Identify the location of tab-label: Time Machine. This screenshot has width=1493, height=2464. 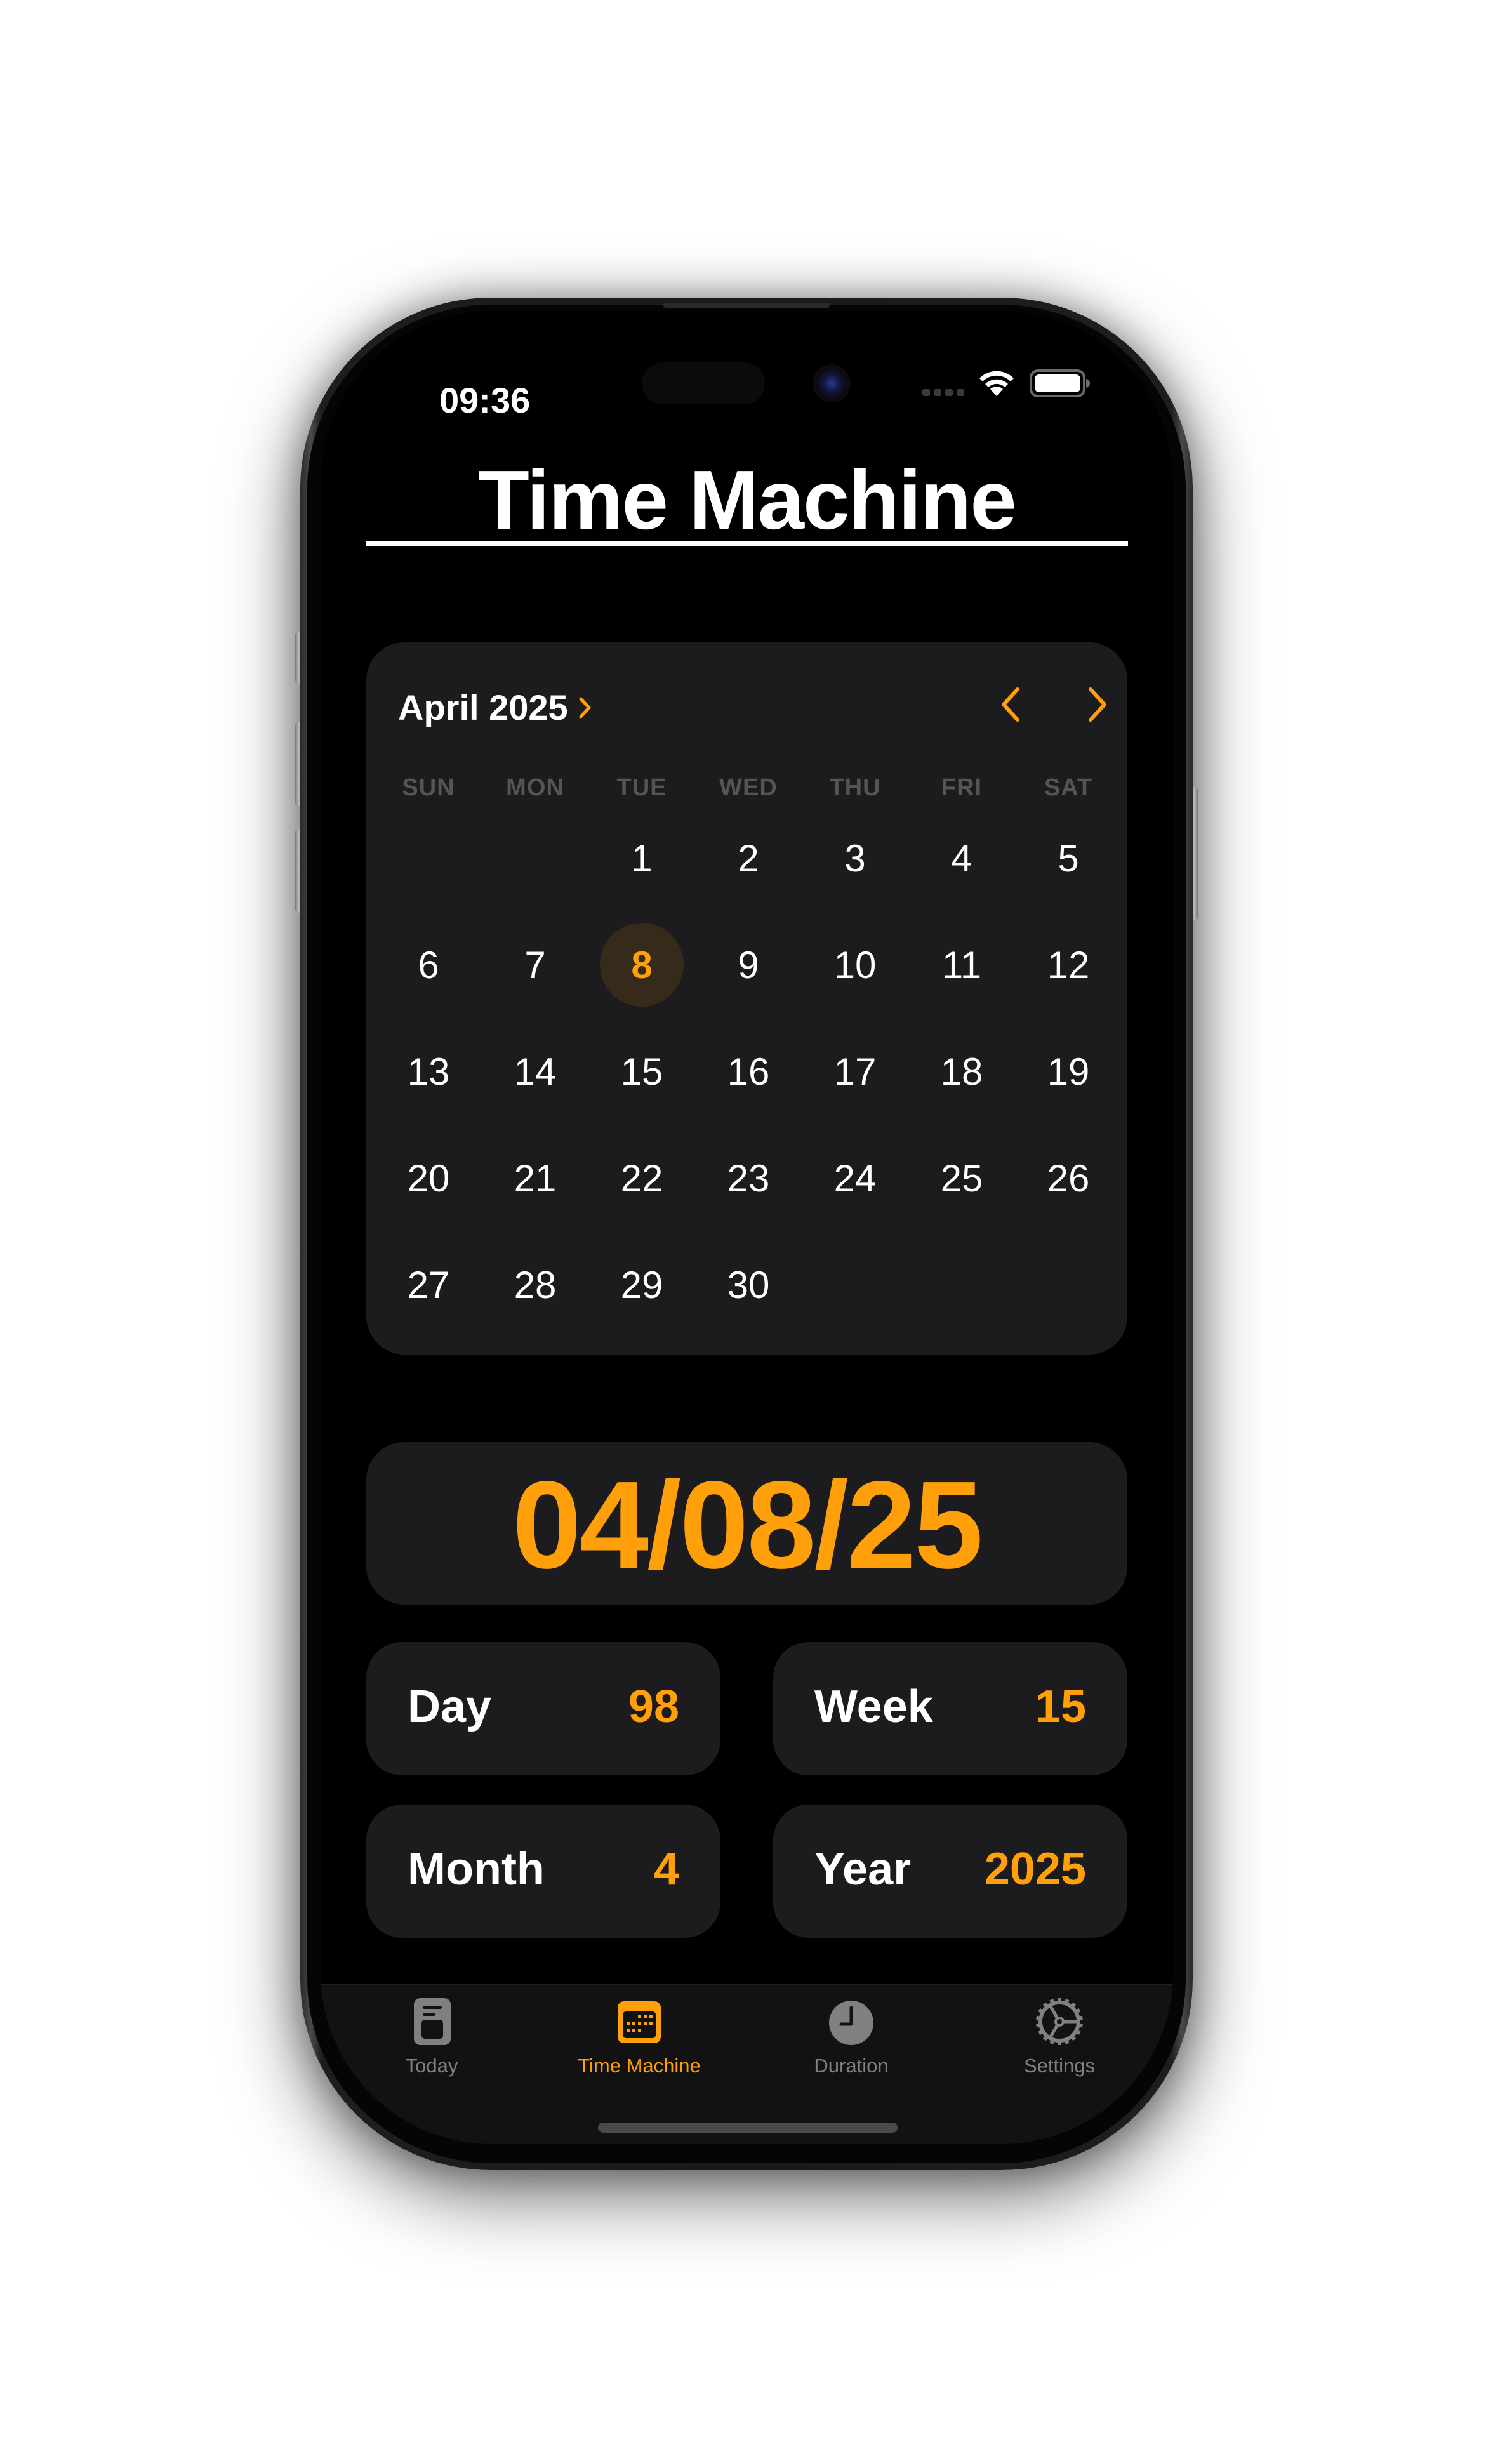
(639, 2066).